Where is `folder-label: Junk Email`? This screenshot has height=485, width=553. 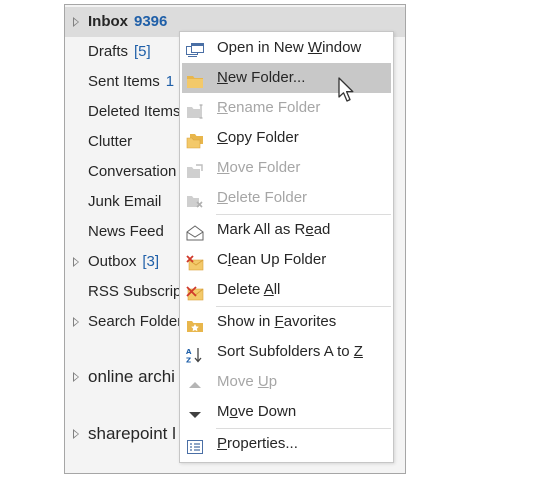 folder-label: Junk Email is located at coordinates (124, 202).